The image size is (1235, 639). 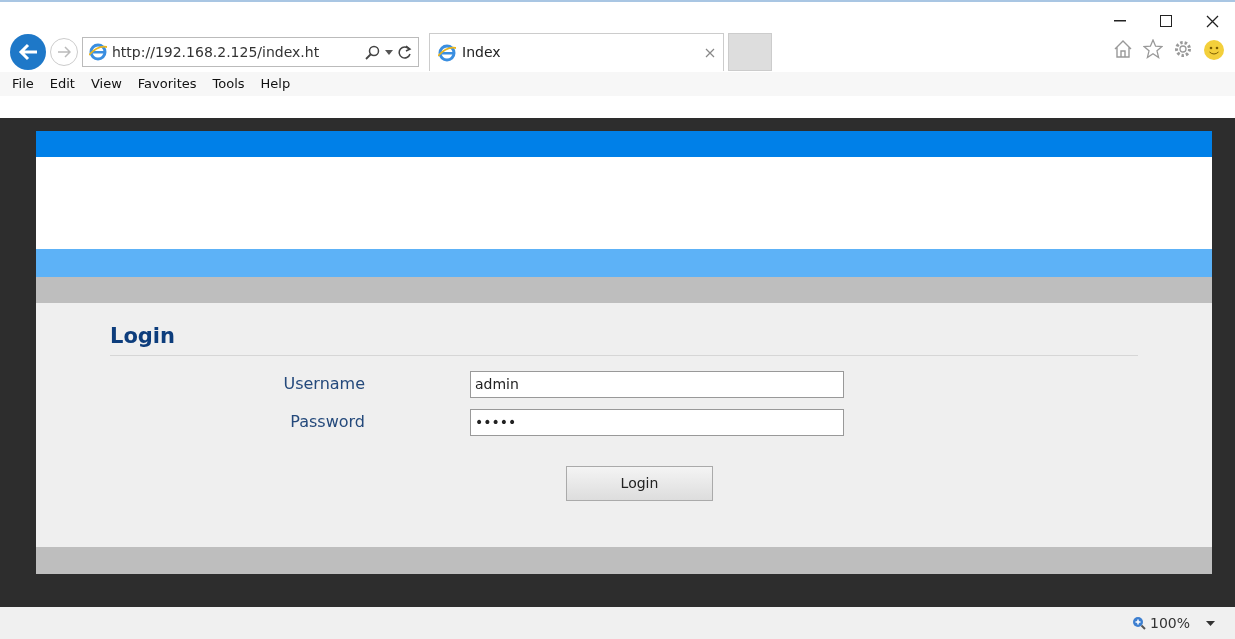 I want to click on star-icon, so click(x=1153, y=49).